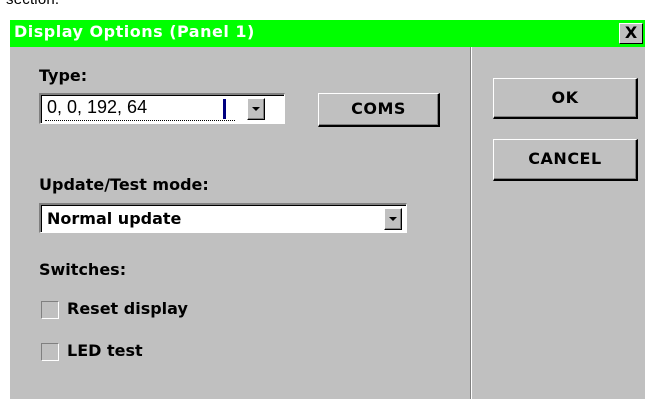  What do you see at coordinates (379, 110) in the screenshot?
I see `coms-button: COMS` at bounding box center [379, 110].